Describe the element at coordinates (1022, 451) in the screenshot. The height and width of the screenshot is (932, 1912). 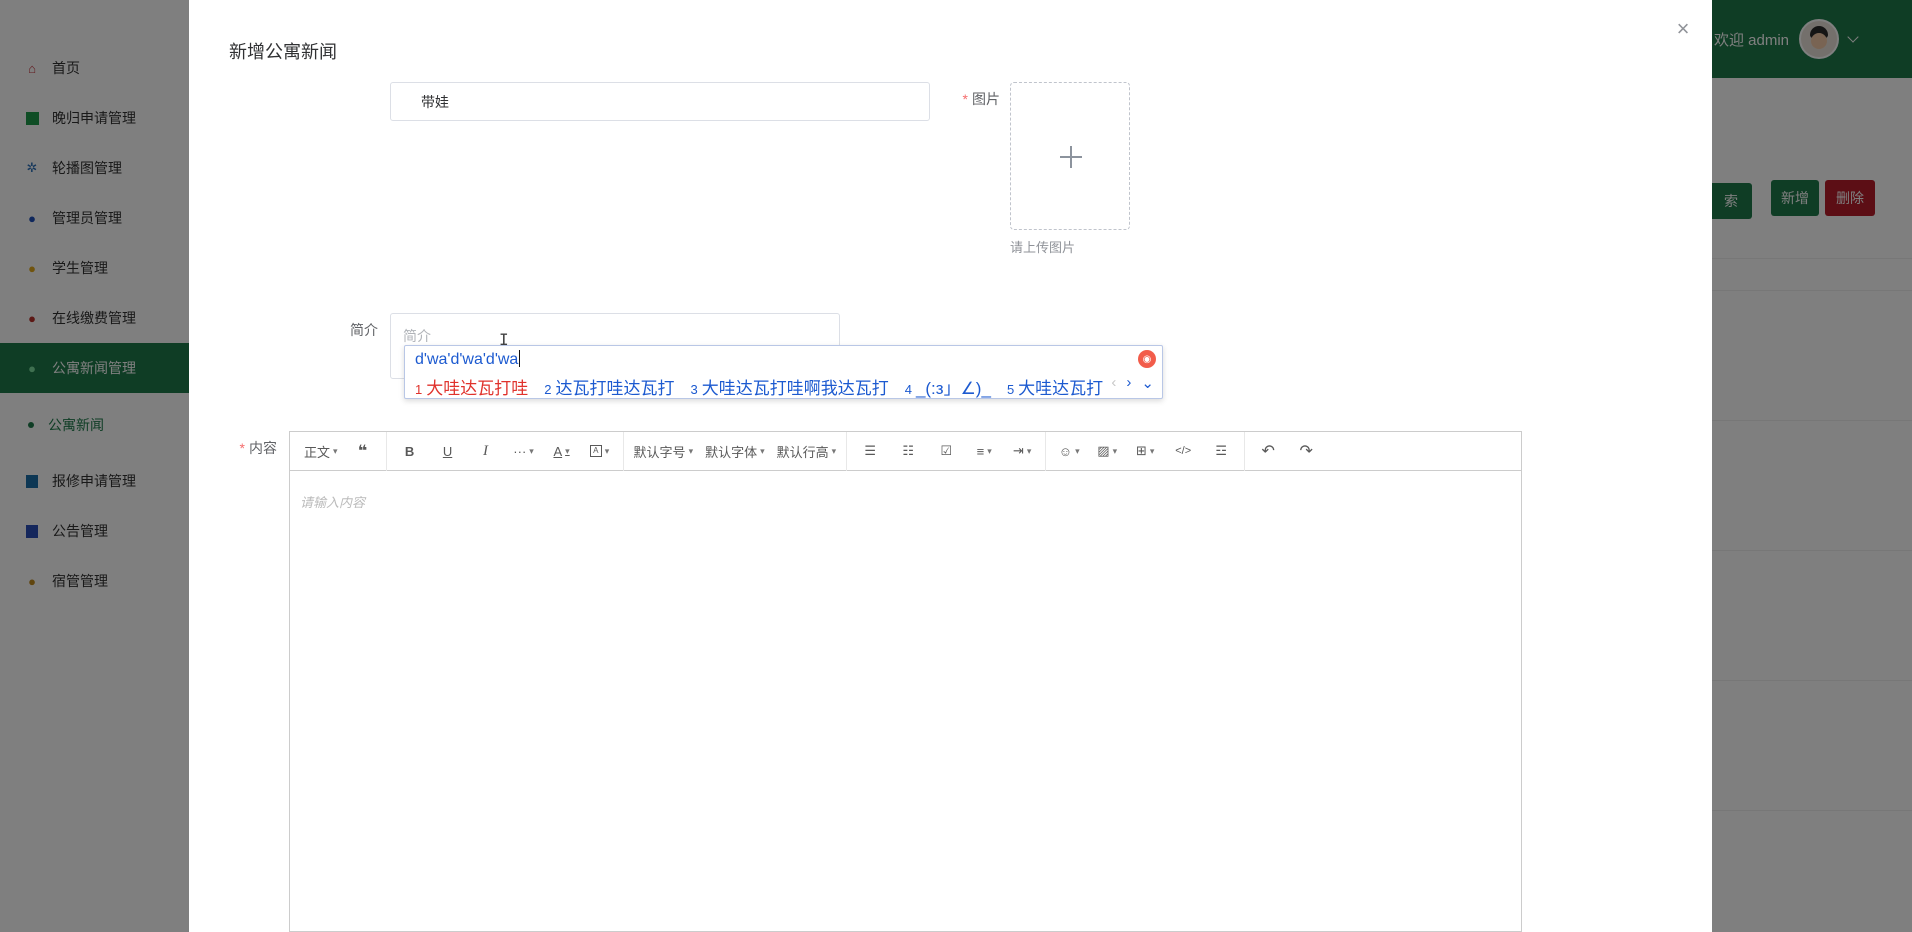
I see `indent-icon: ⇥ ▾` at that location.